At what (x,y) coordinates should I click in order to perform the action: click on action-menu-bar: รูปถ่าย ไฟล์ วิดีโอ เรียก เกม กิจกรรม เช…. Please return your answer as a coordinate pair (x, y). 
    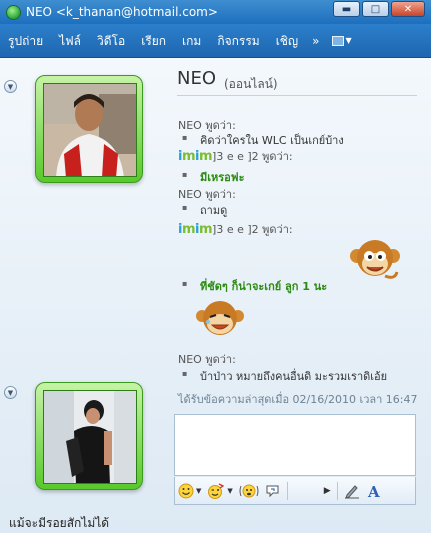
    Looking at the image, I should click on (215, 41).